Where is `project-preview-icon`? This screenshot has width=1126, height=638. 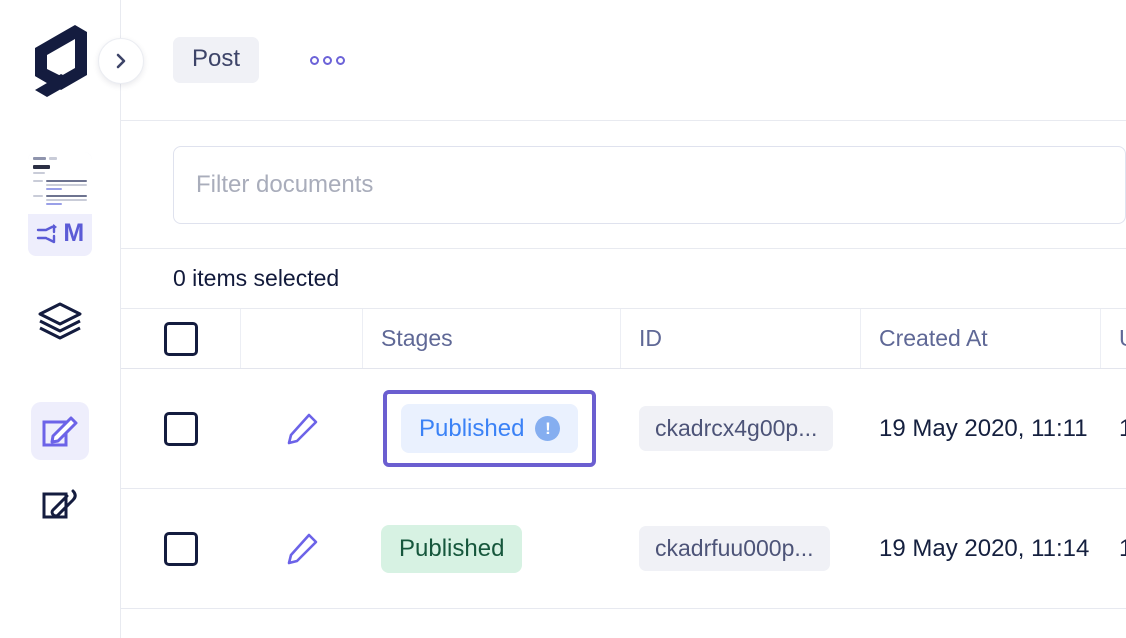
project-preview-icon is located at coordinates (60, 183).